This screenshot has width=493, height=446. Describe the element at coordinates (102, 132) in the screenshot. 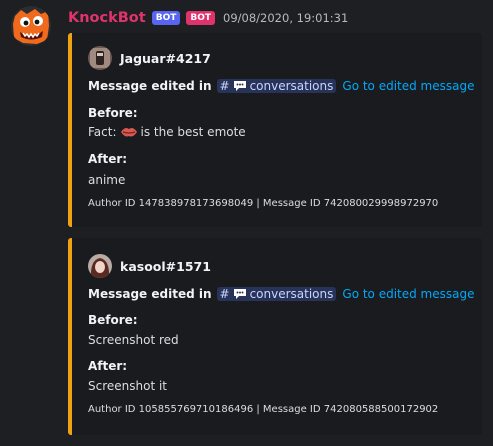

I see `before-text-prefix: Fact:` at that location.